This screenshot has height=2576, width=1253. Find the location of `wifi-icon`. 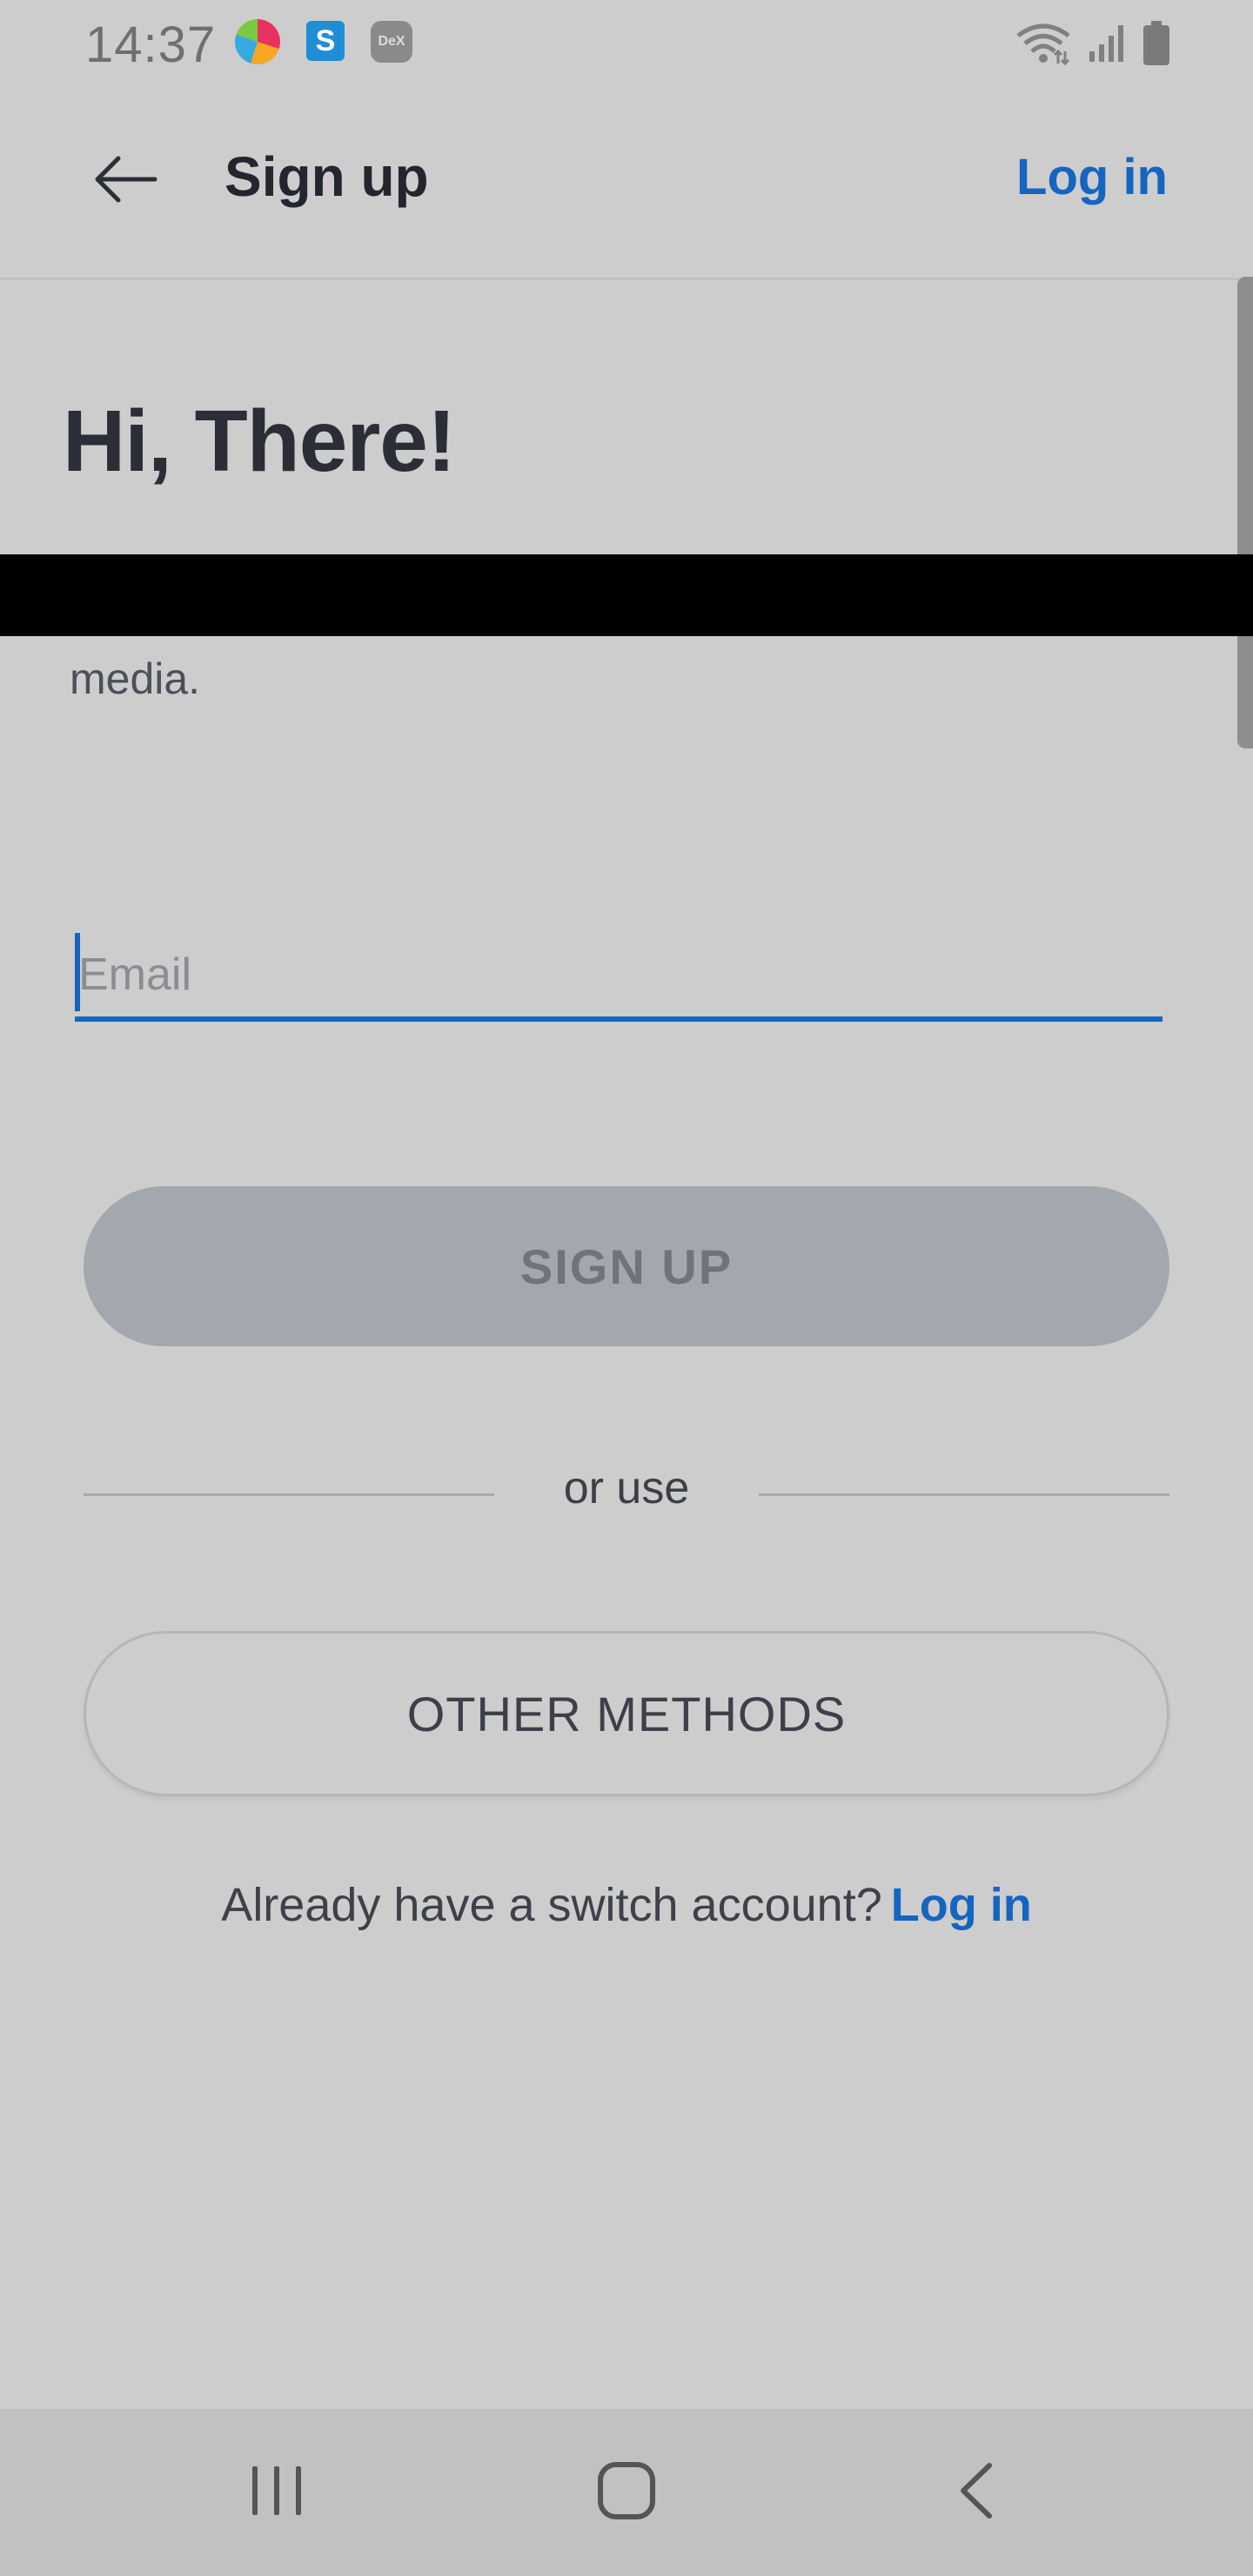

wifi-icon is located at coordinates (1043, 43).